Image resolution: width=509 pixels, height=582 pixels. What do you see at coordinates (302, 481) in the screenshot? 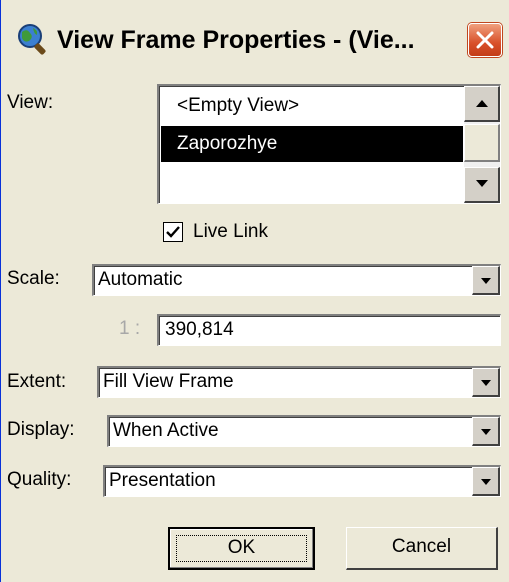
I see `quality-dropdown: Presentation` at bounding box center [302, 481].